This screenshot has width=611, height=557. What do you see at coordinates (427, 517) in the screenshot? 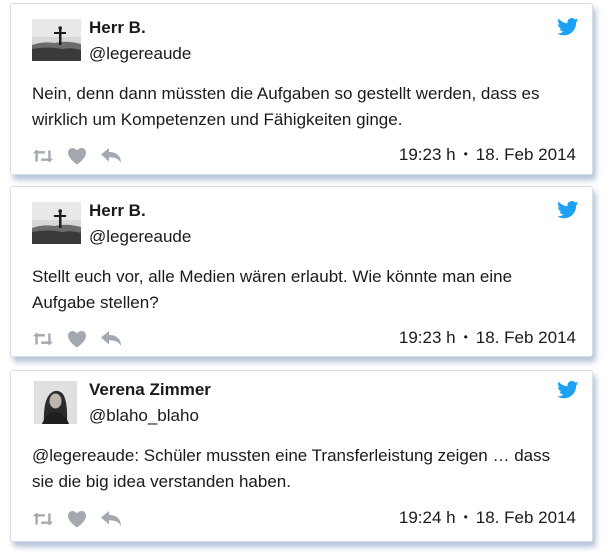
I see `tweet-time: 19:24 h` at bounding box center [427, 517].